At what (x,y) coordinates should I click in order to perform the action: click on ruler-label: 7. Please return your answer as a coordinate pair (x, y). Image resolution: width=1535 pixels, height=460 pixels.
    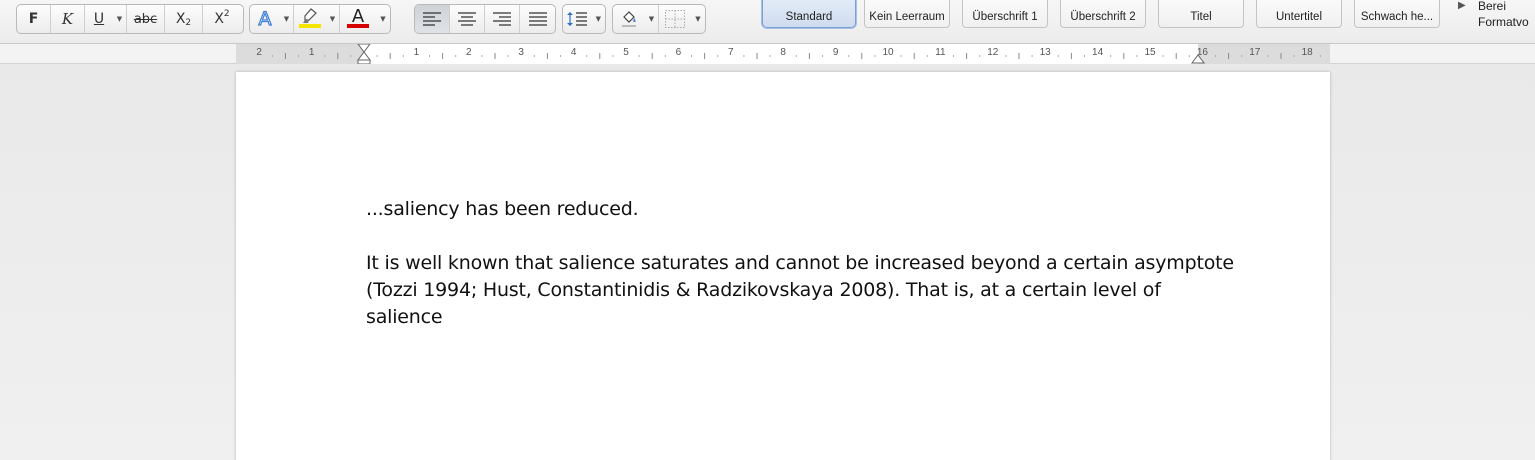
    Looking at the image, I should click on (731, 52).